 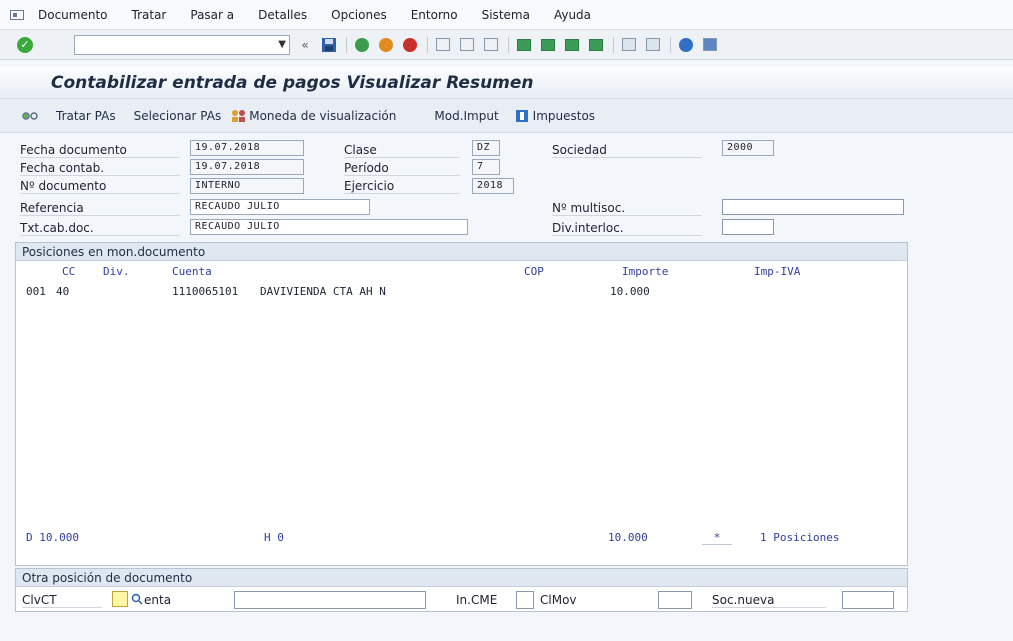 What do you see at coordinates (868, 600) in the screenshot?
I see `soc-nueva-field` at bounding box center [868, 600].